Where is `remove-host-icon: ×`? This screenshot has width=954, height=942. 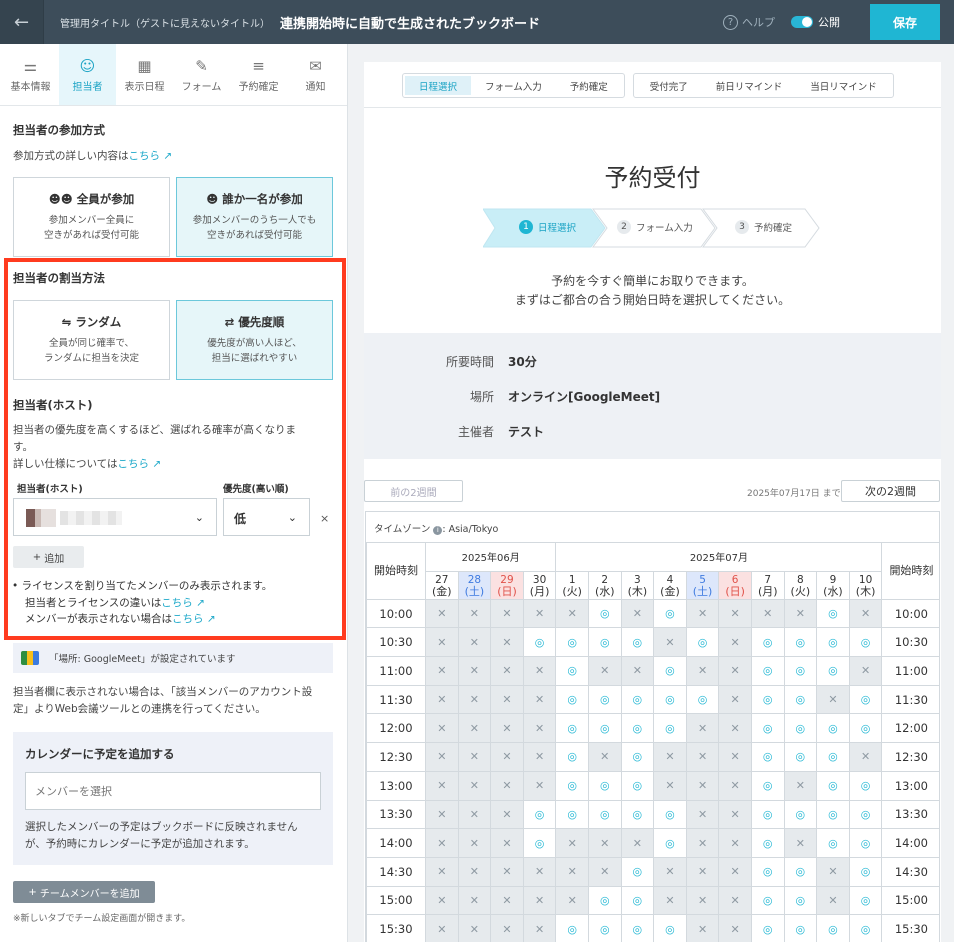
remove-host-icon: × is located at coordinates (324, 518).